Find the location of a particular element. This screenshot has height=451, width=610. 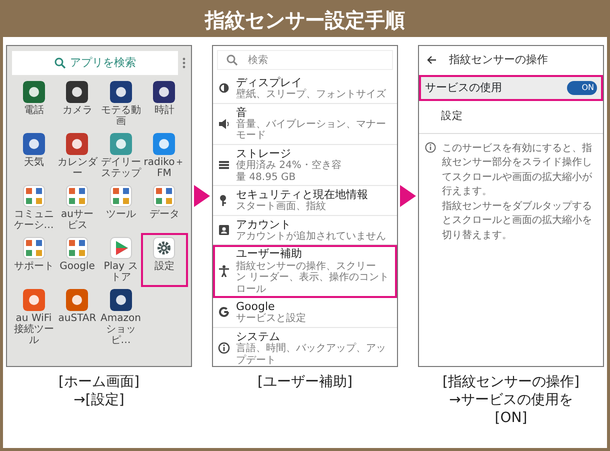

settings-item: Google サービスと設定 is located at coordinates (305, 313).